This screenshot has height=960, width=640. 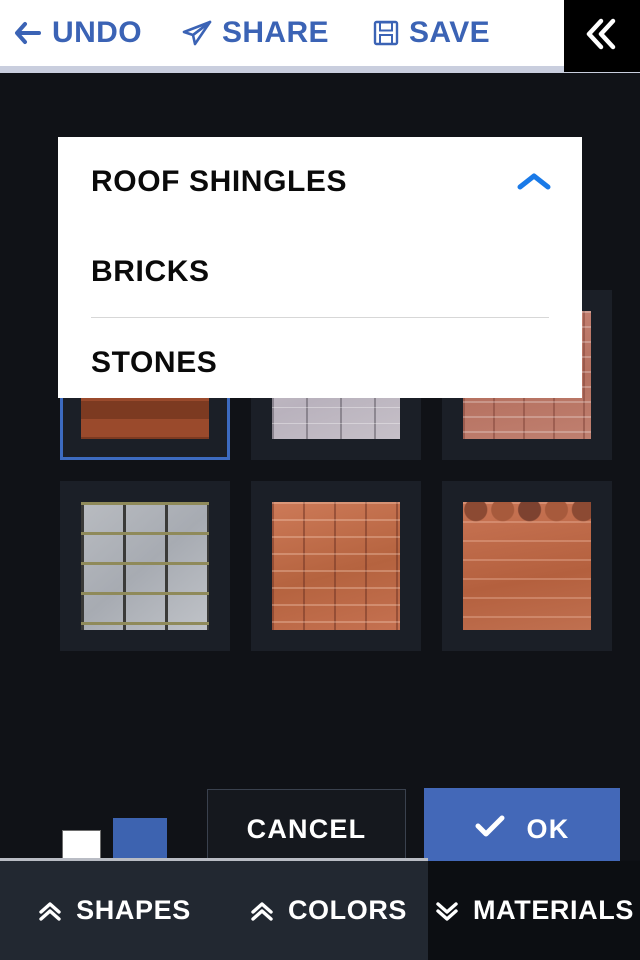 I want to click on dropdown-option-bricks: BRICKS, so click(x=320, y=272).